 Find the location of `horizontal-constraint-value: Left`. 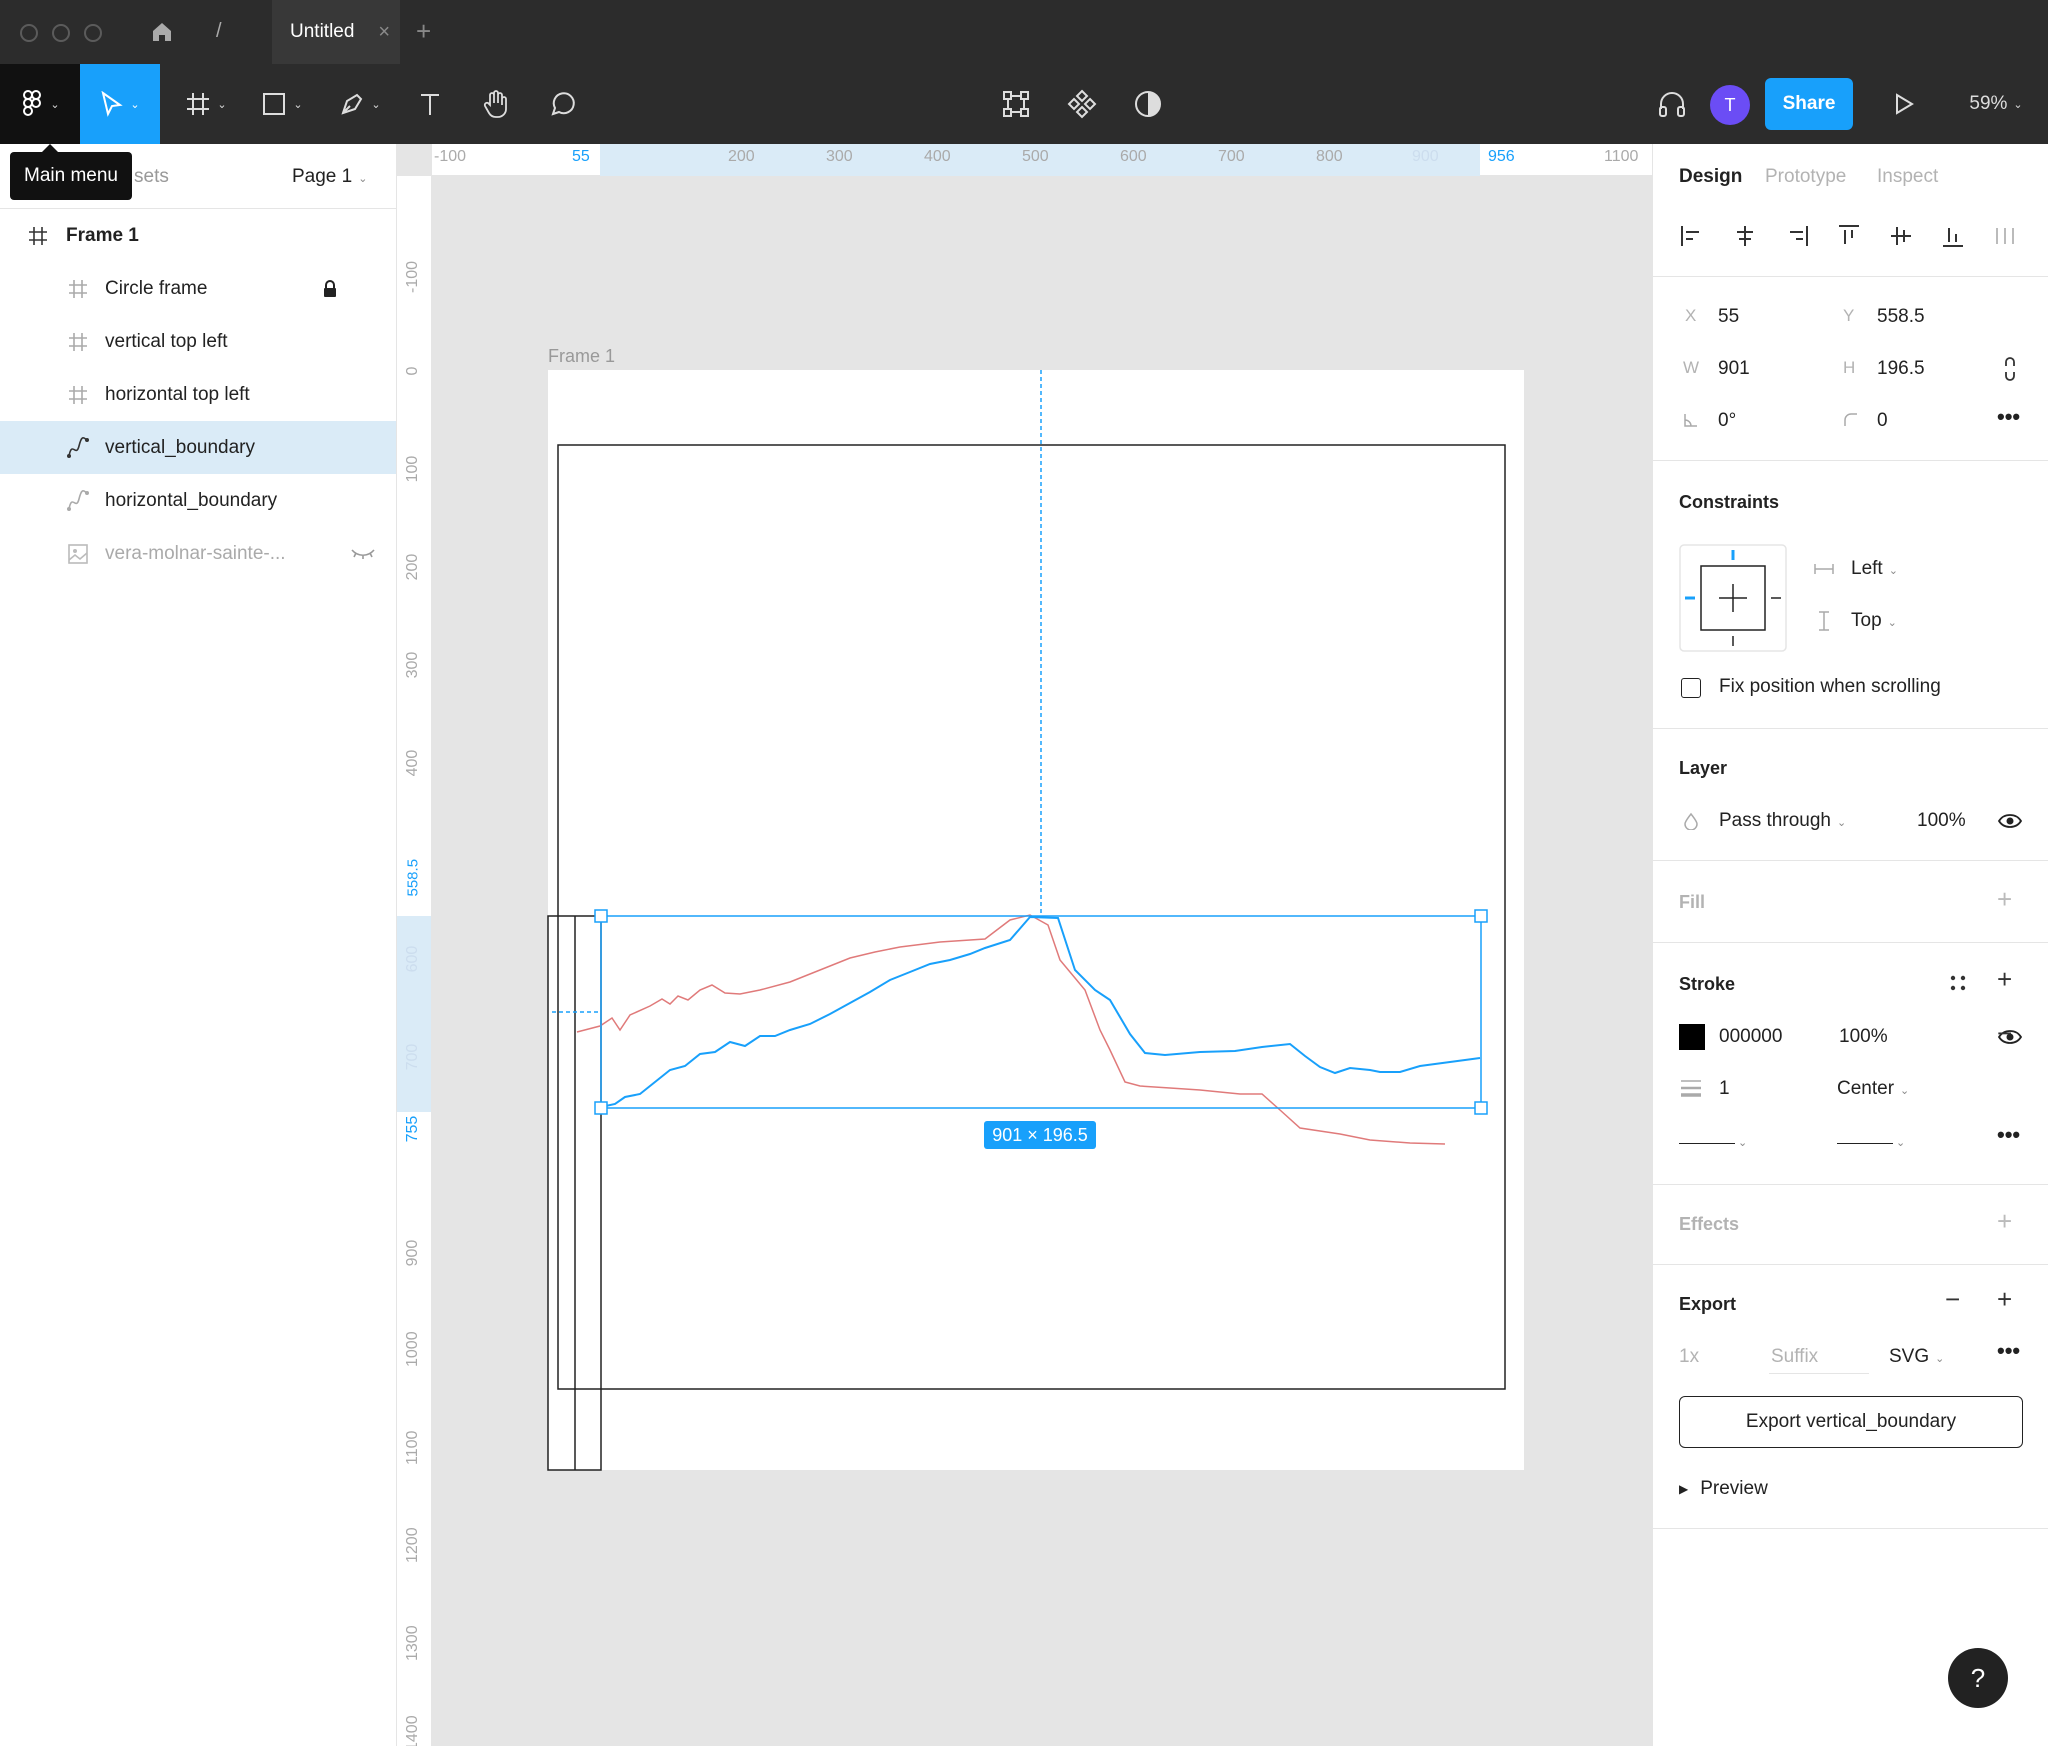

horizontal-constraint-value: Left is located at coordinates (1867, 568).